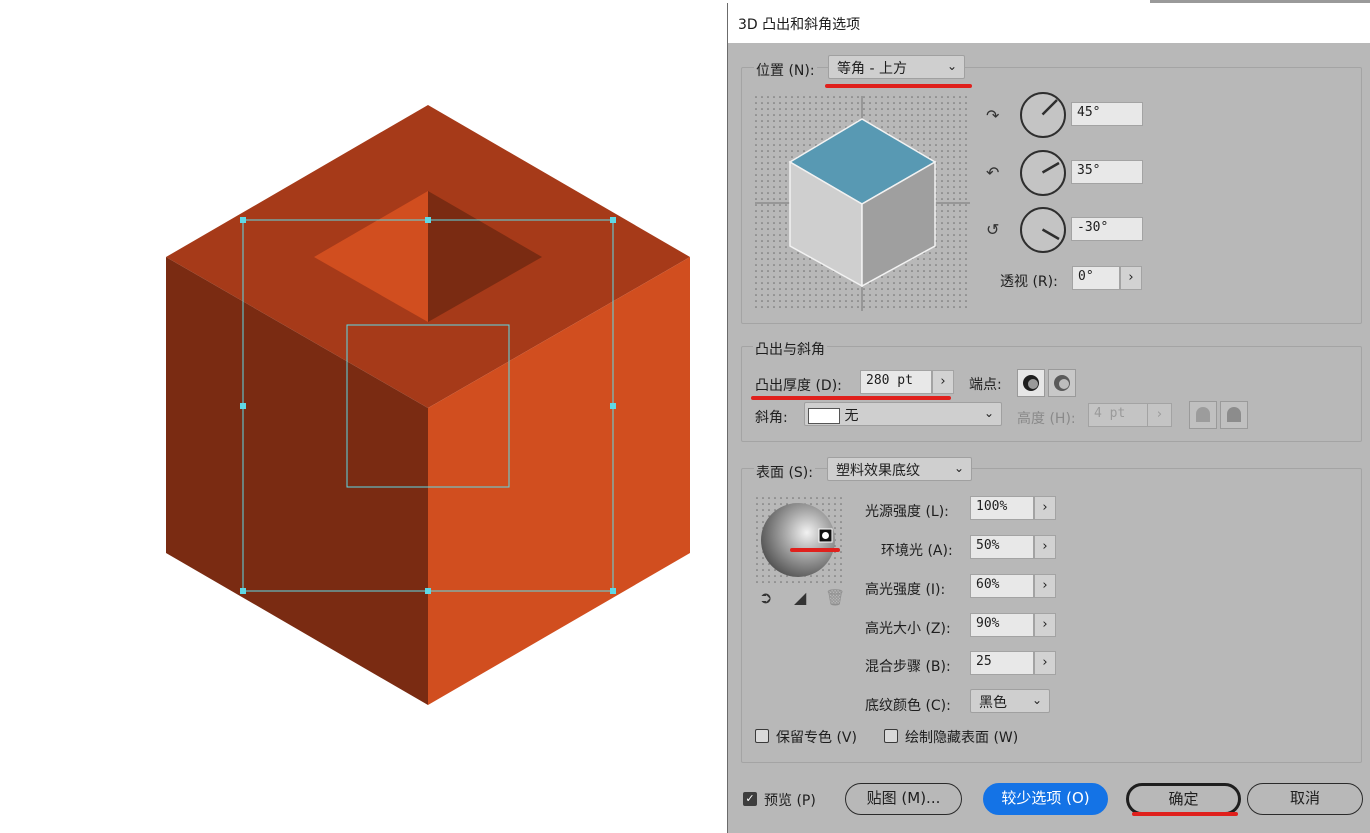 Image resolution: width=1370 pixels, height=833 pixels. What do you see at coordinates (903, 414) in the screenshot?
I see `bevel-dropdown: 无 ⌄` at bounding box center [903, 414].